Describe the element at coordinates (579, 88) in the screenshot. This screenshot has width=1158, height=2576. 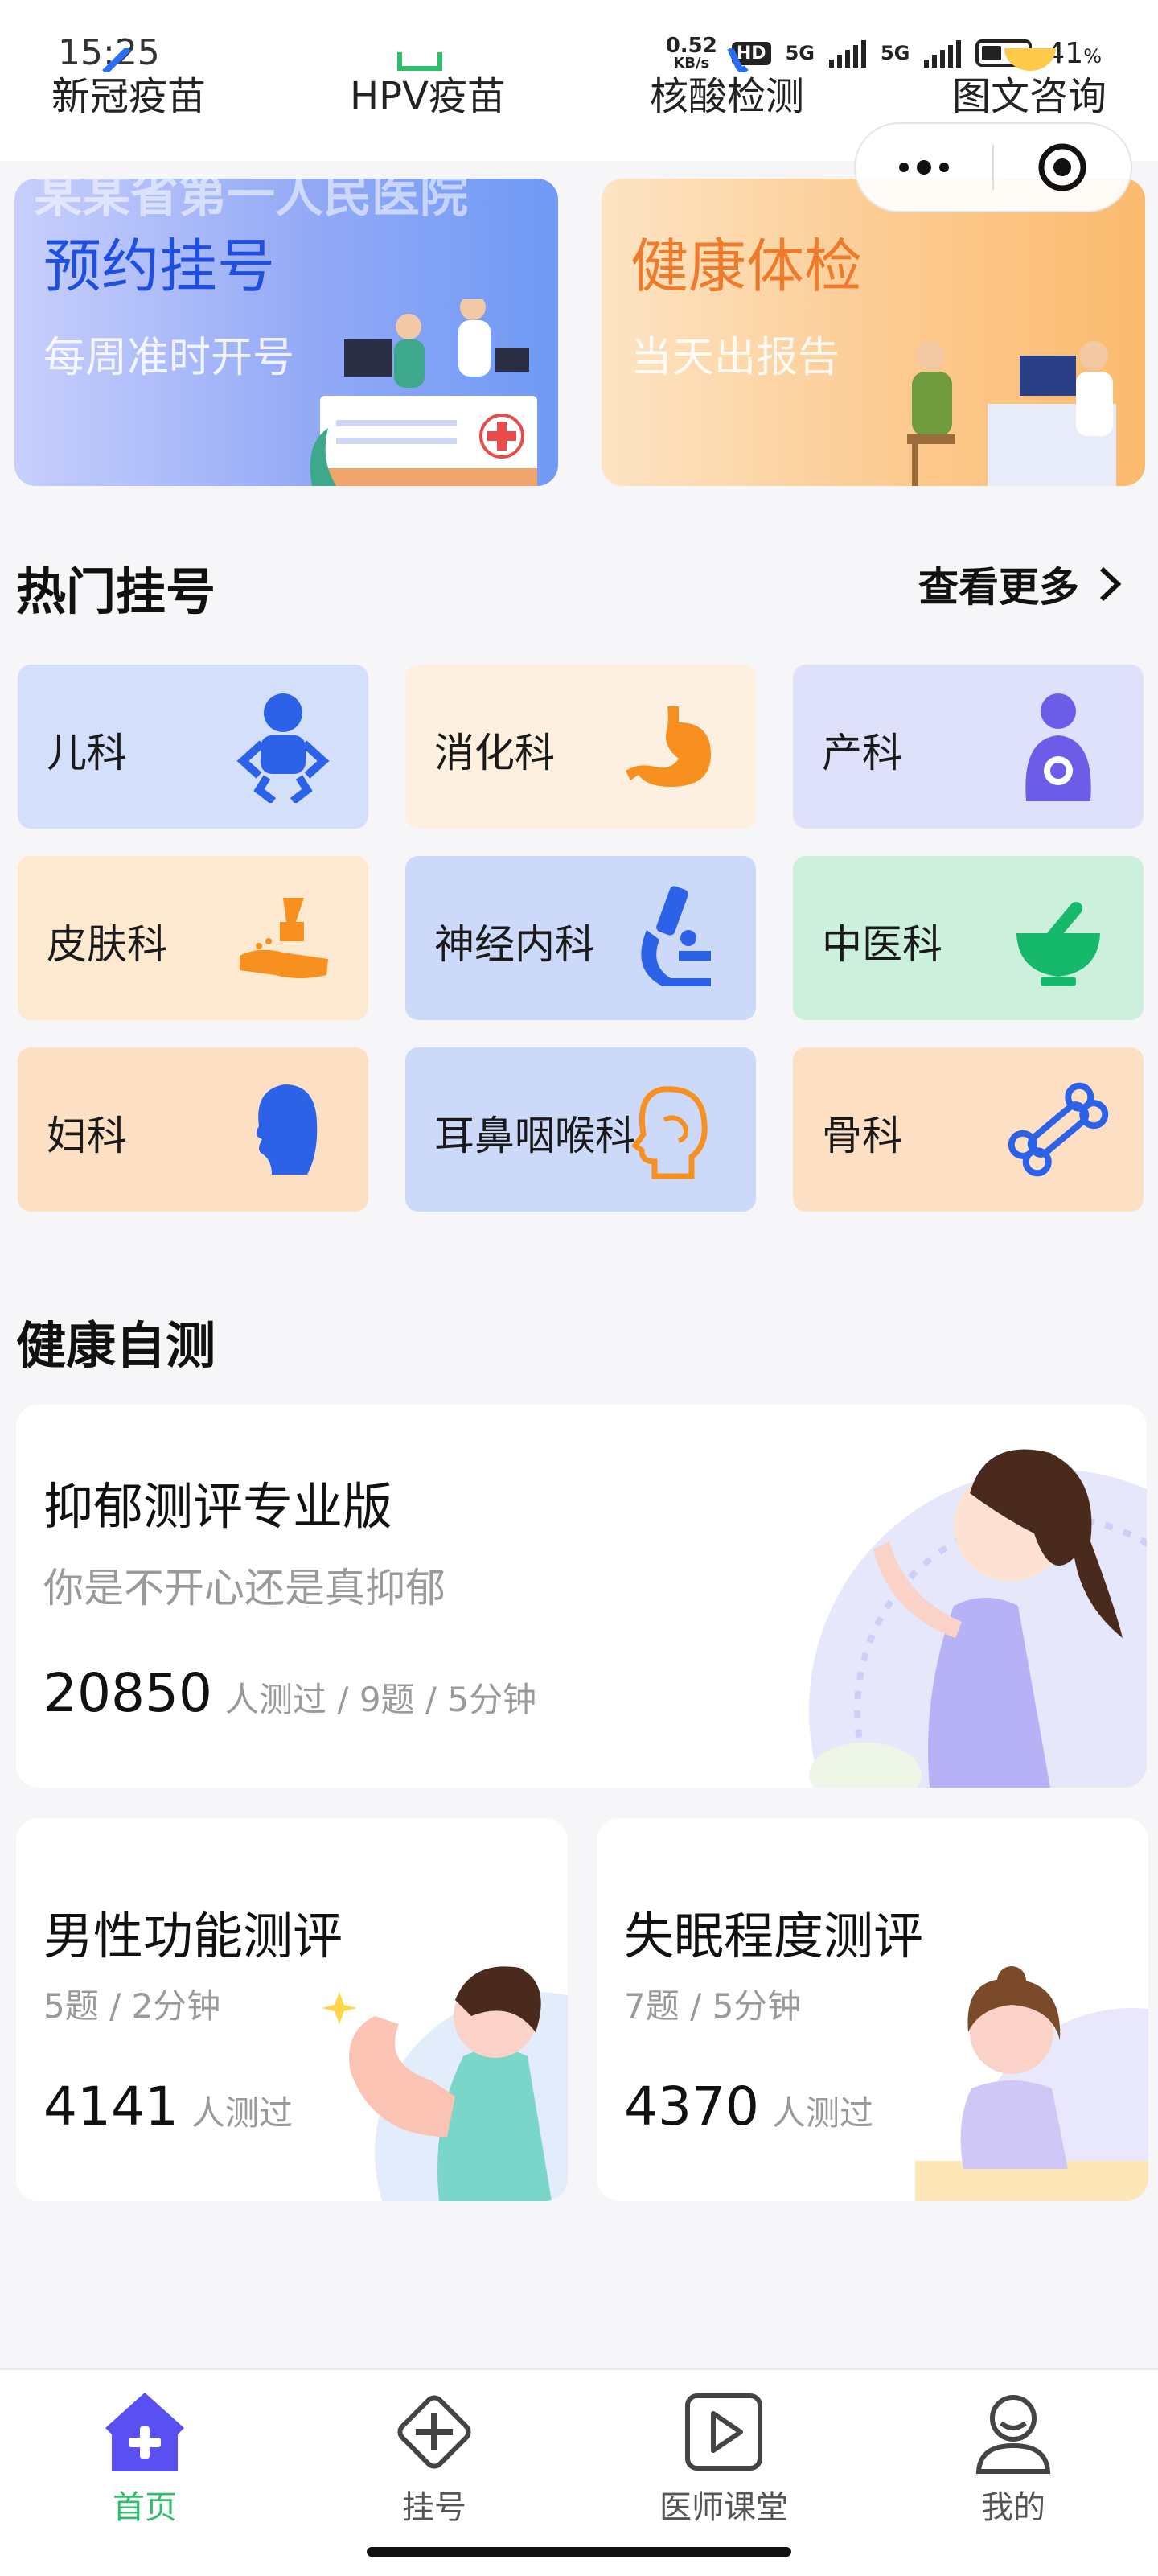
I see `quick-nav: 新冠疫苗 HPV疫苗 核酸检测 图文咨询` at that location.